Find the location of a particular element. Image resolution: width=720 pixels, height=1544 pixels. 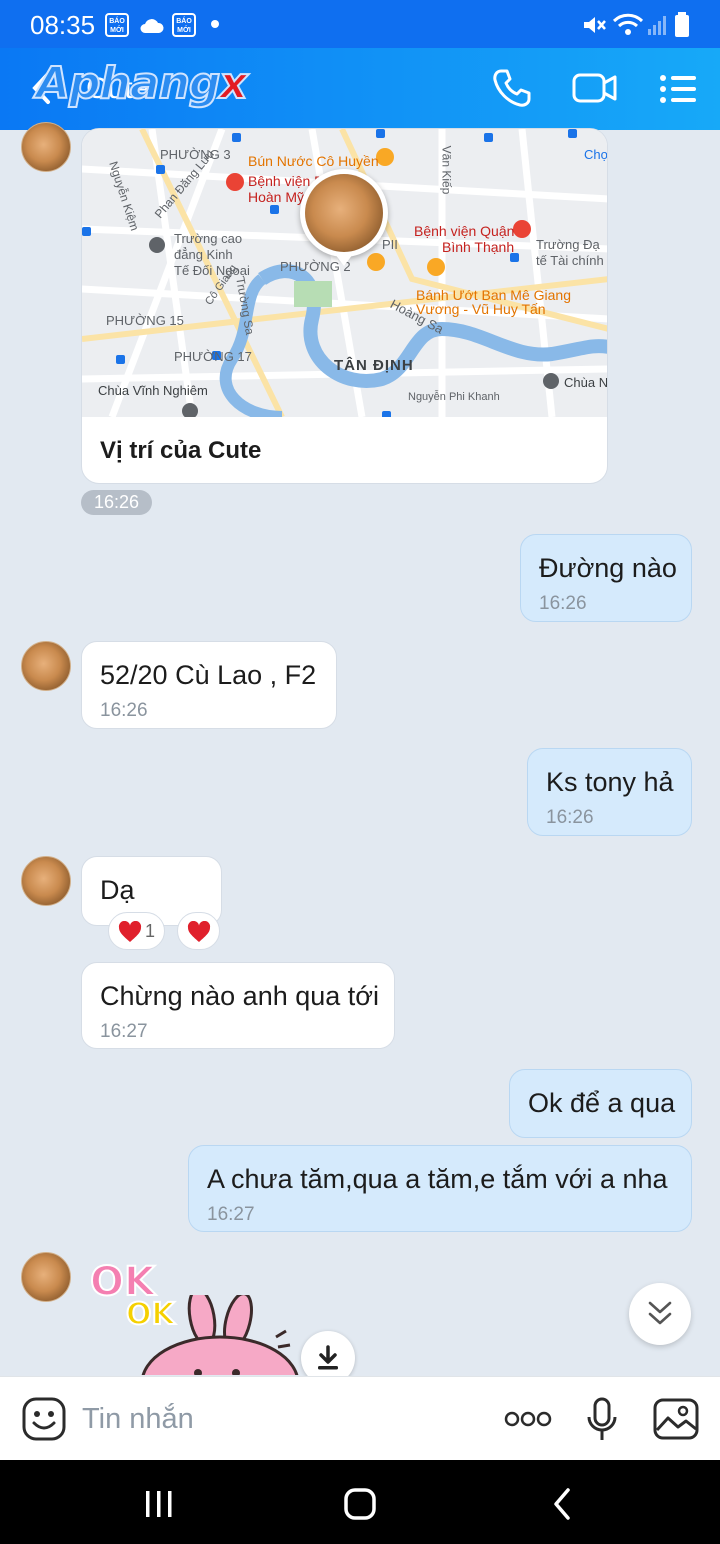

wifi-icon is located at coordinates (628, 24).